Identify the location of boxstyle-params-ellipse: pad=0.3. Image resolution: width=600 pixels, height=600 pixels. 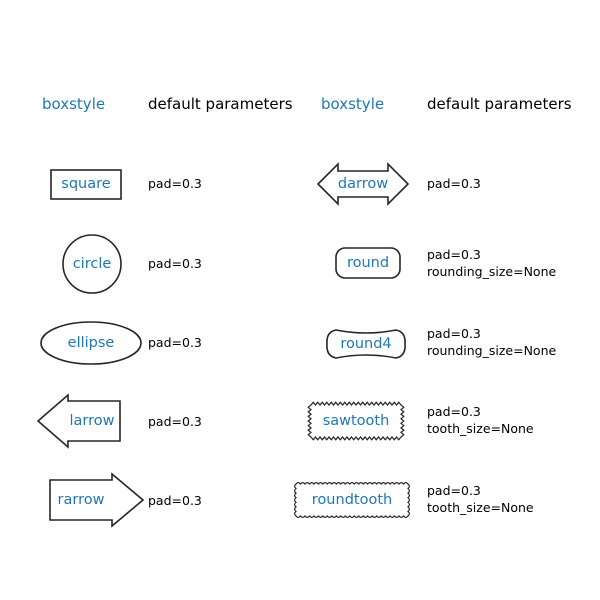
(175, 342).